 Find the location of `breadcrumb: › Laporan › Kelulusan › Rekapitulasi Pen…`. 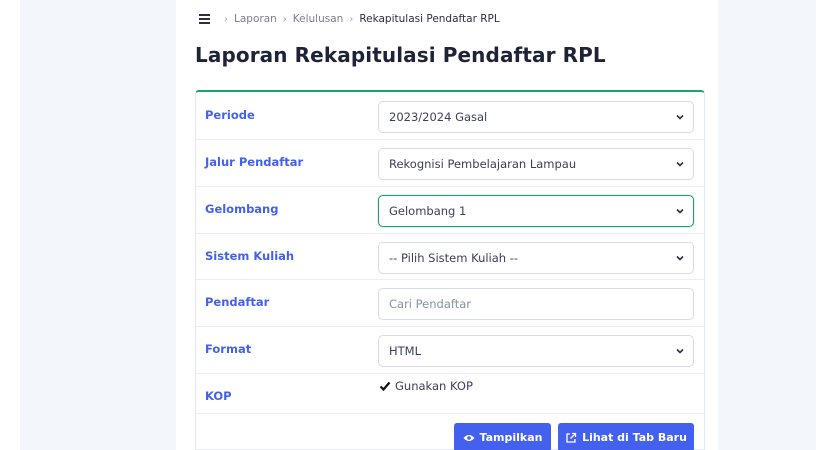

breadcrumb: › Laporan › Kelulusan › Rekapitulasi Pen… is located at coordinates (349, 19).